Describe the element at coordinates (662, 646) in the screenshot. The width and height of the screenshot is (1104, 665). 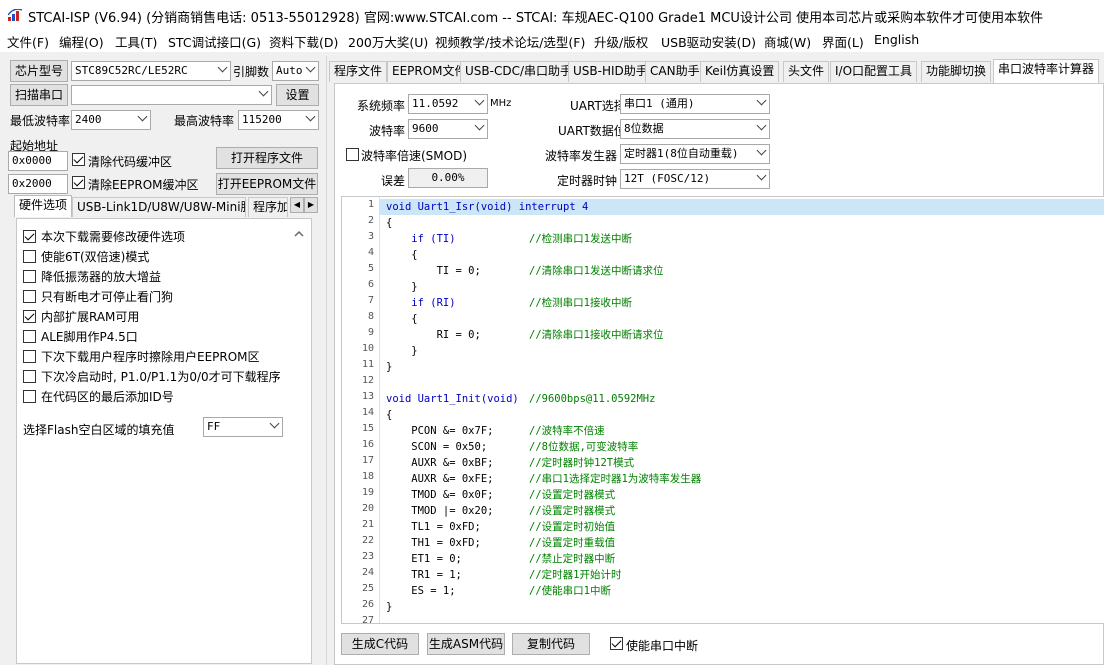
I see `enable-uart-interrupt-label: 使能串口中断` at that location.